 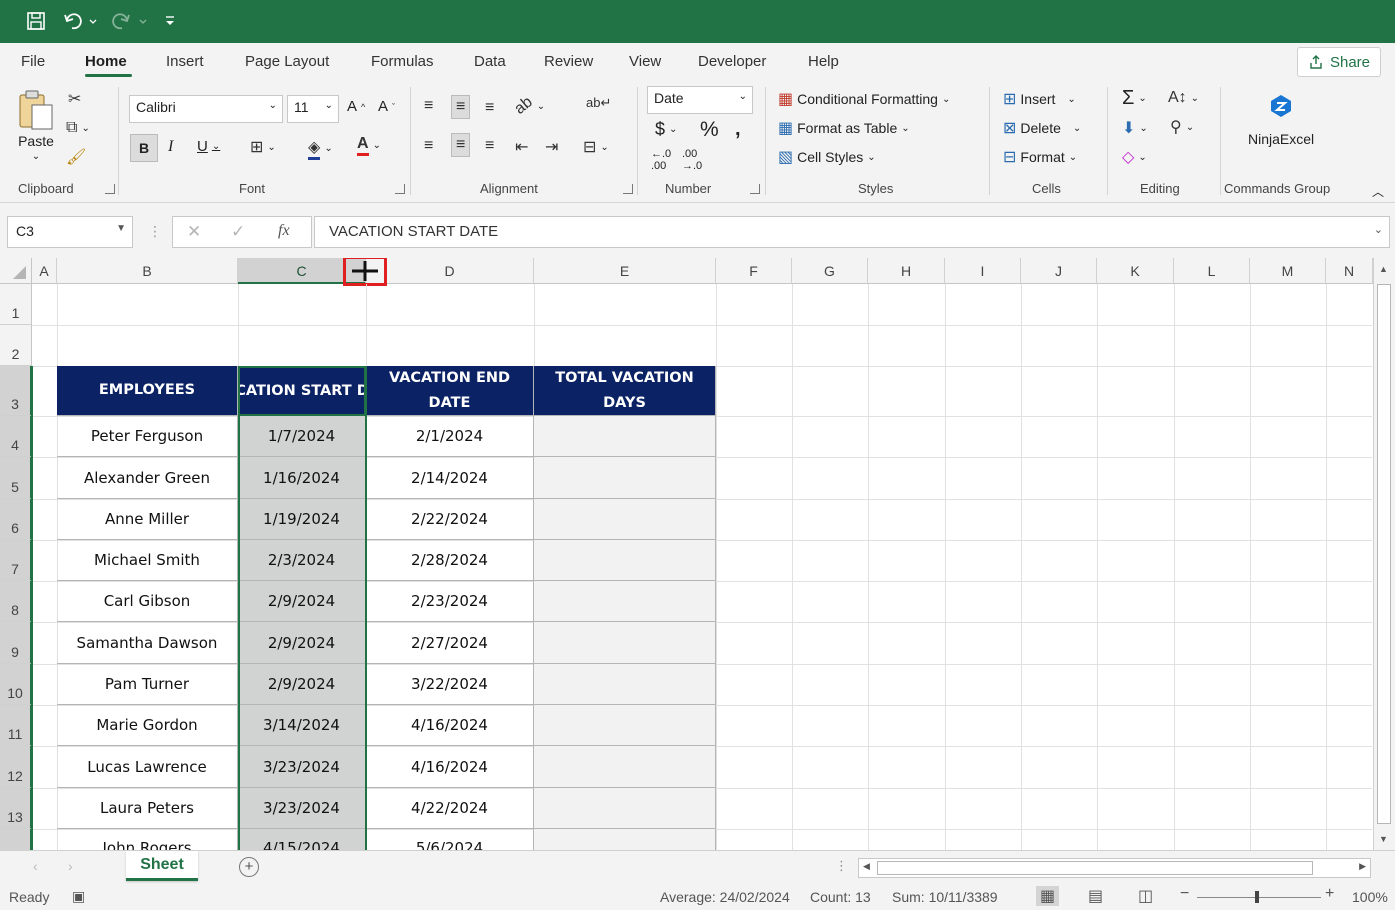 I want to click on save-icon, so click(x=36, y=21).